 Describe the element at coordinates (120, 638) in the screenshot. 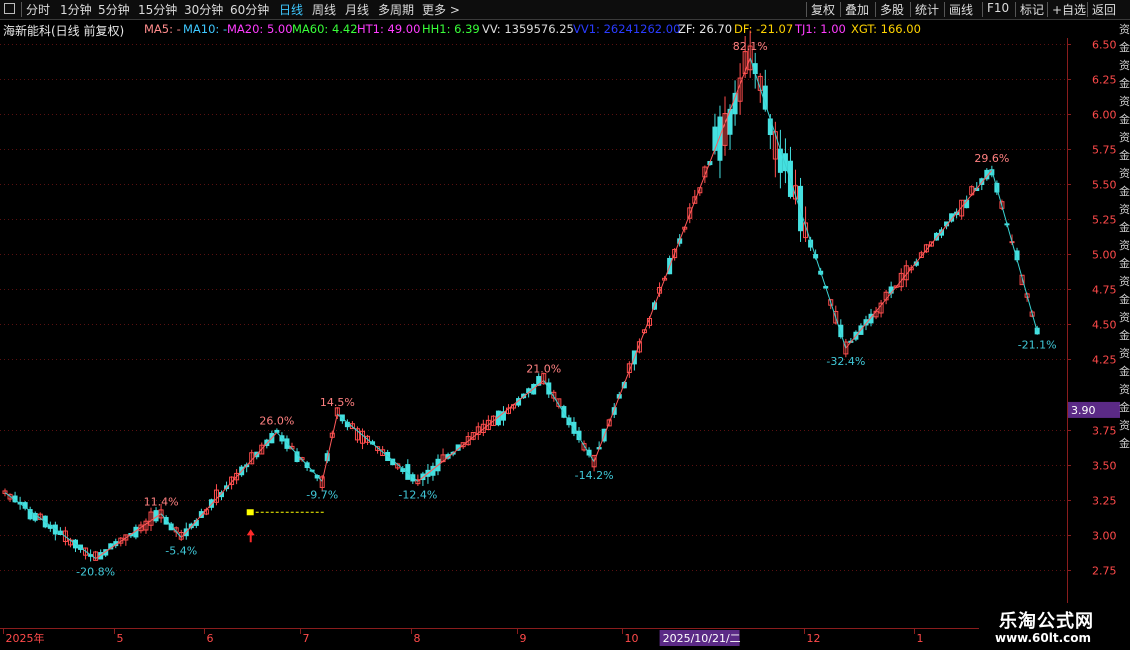

I see `x-month-label: 5` at that location.